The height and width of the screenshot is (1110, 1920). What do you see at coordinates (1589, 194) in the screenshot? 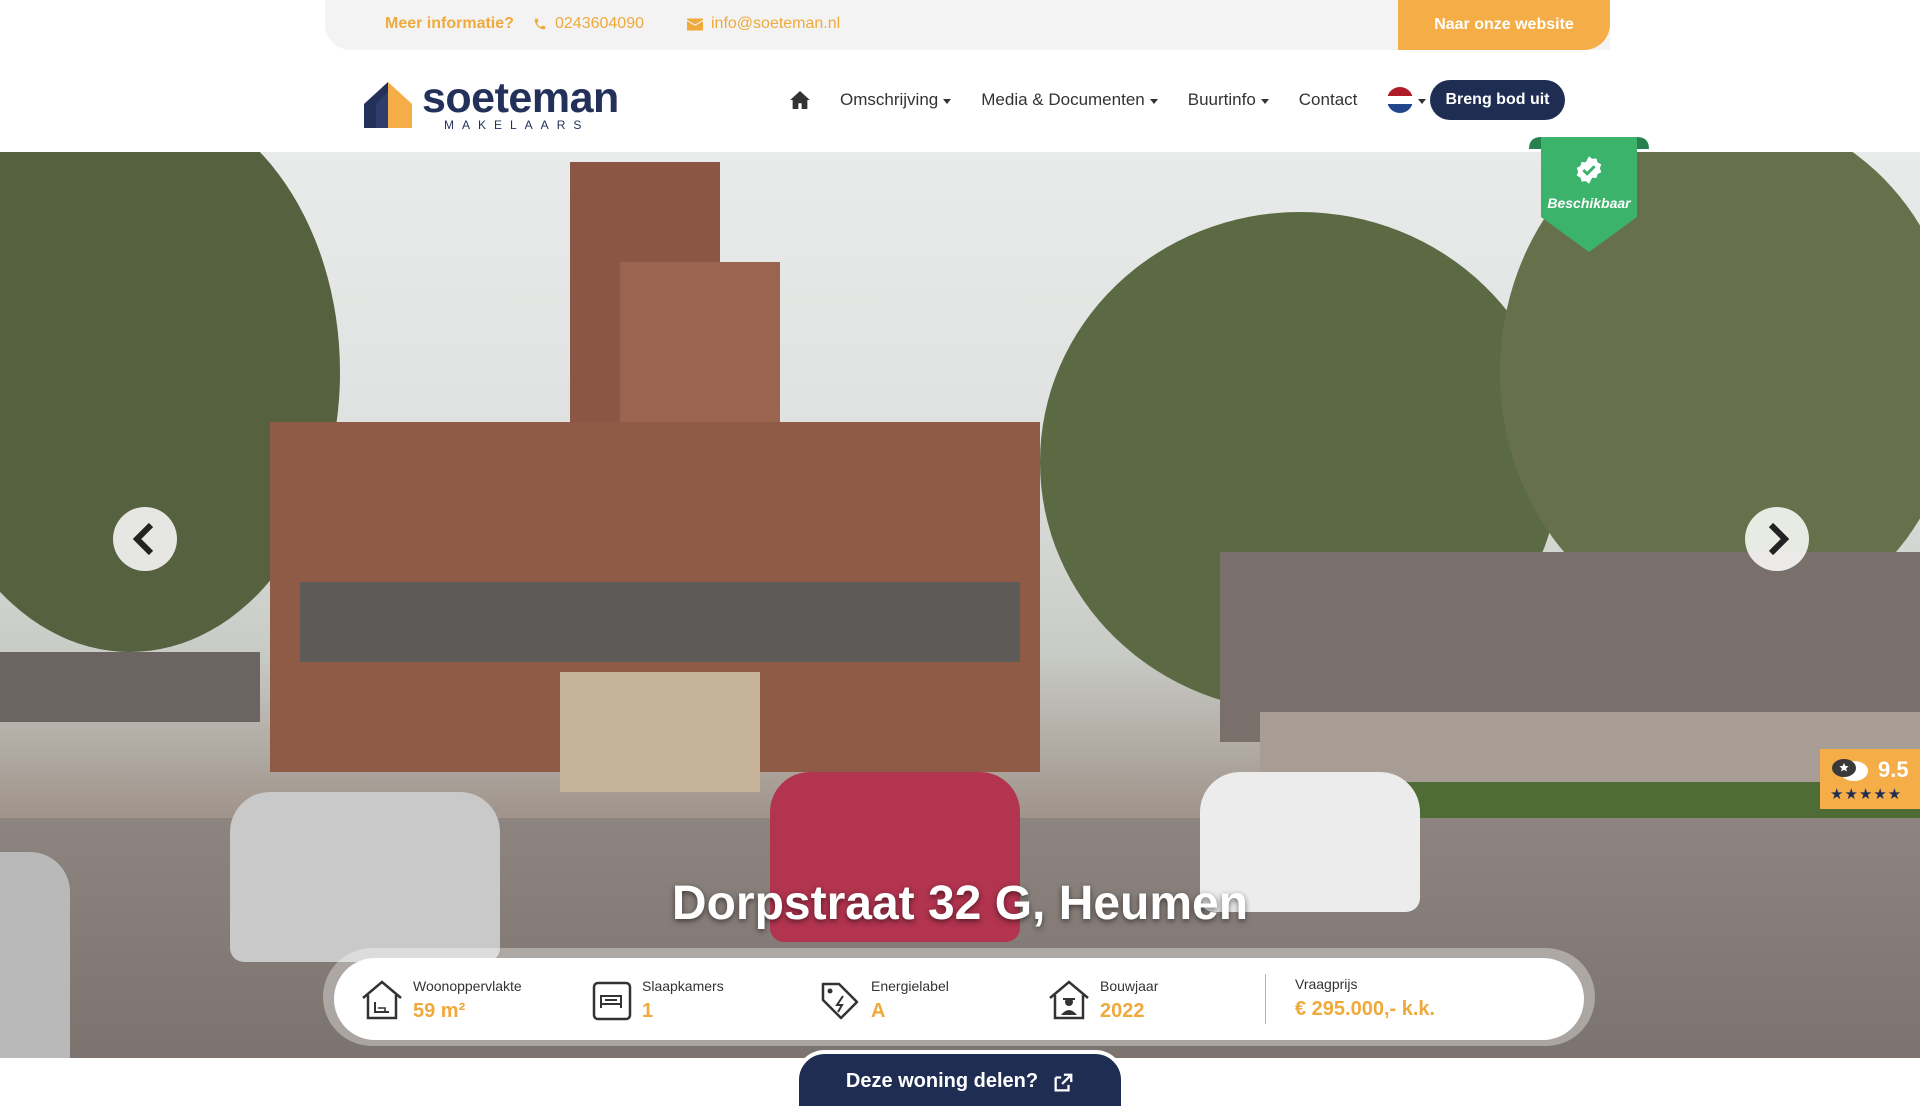
I see `status-badge: Beschikbaar` at bounding box center [1589, 194].